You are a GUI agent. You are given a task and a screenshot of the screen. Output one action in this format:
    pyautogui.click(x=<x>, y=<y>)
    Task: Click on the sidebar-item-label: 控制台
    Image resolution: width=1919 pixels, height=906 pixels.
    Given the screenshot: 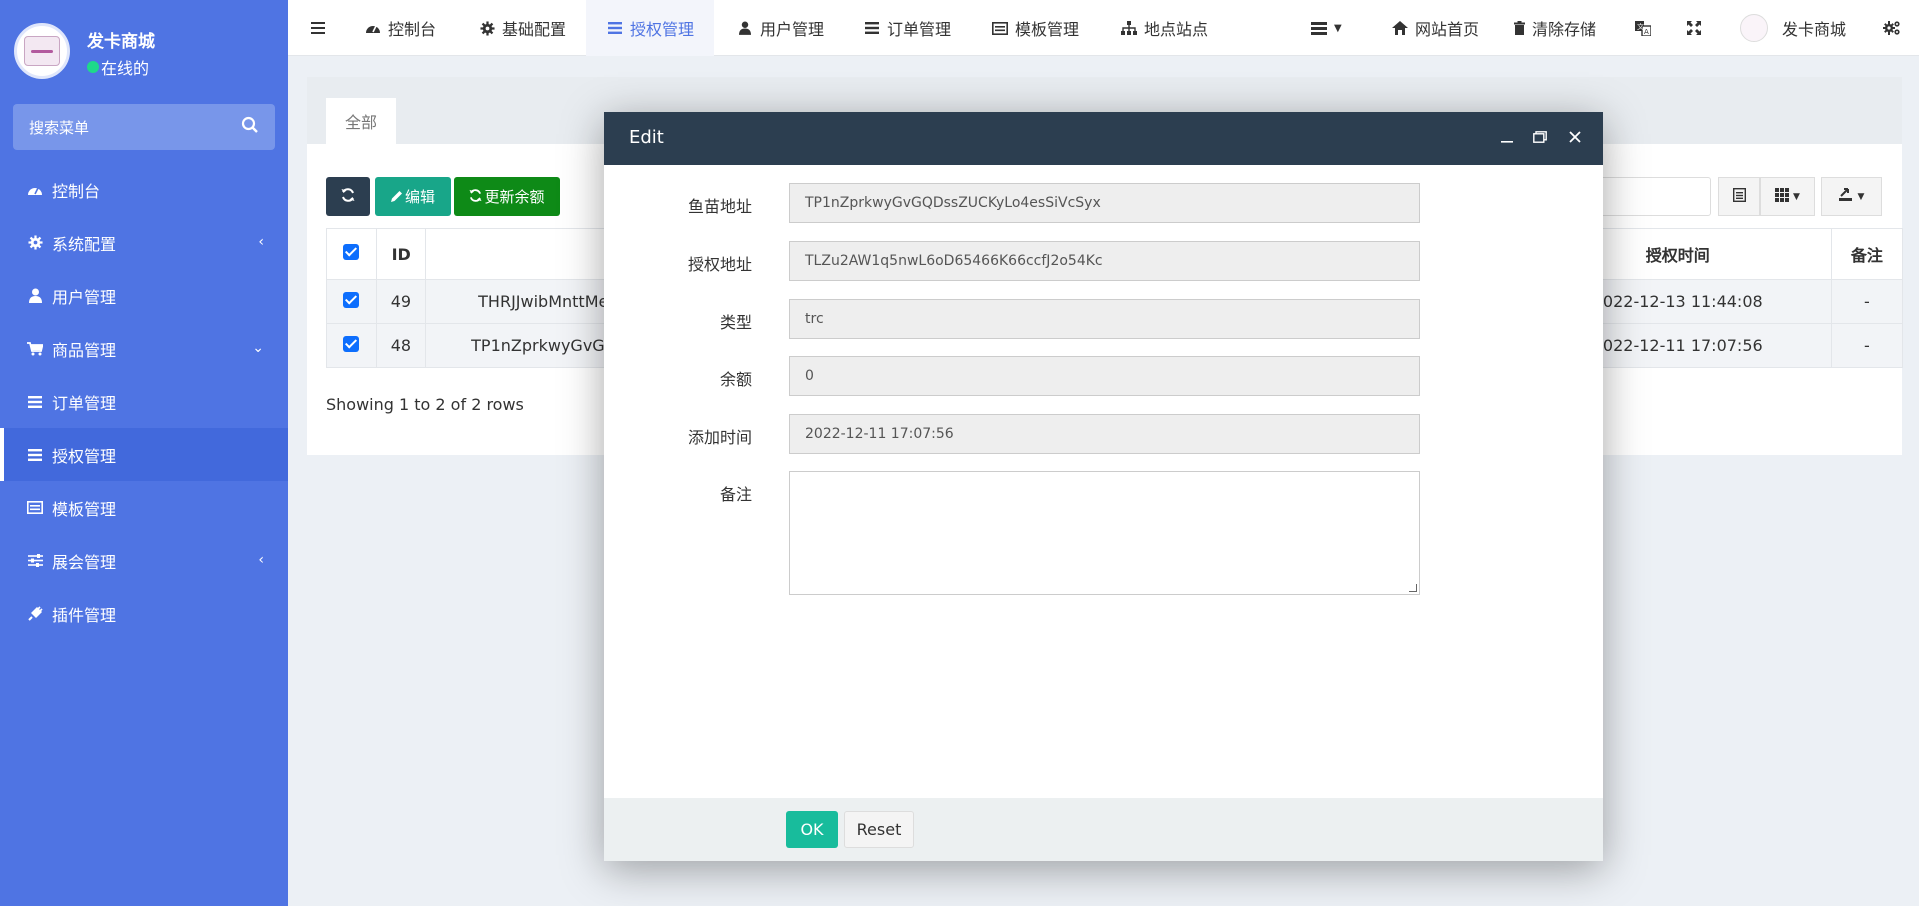 What is the action you would take?
    pyautogui.click(x=76, y=191)
    